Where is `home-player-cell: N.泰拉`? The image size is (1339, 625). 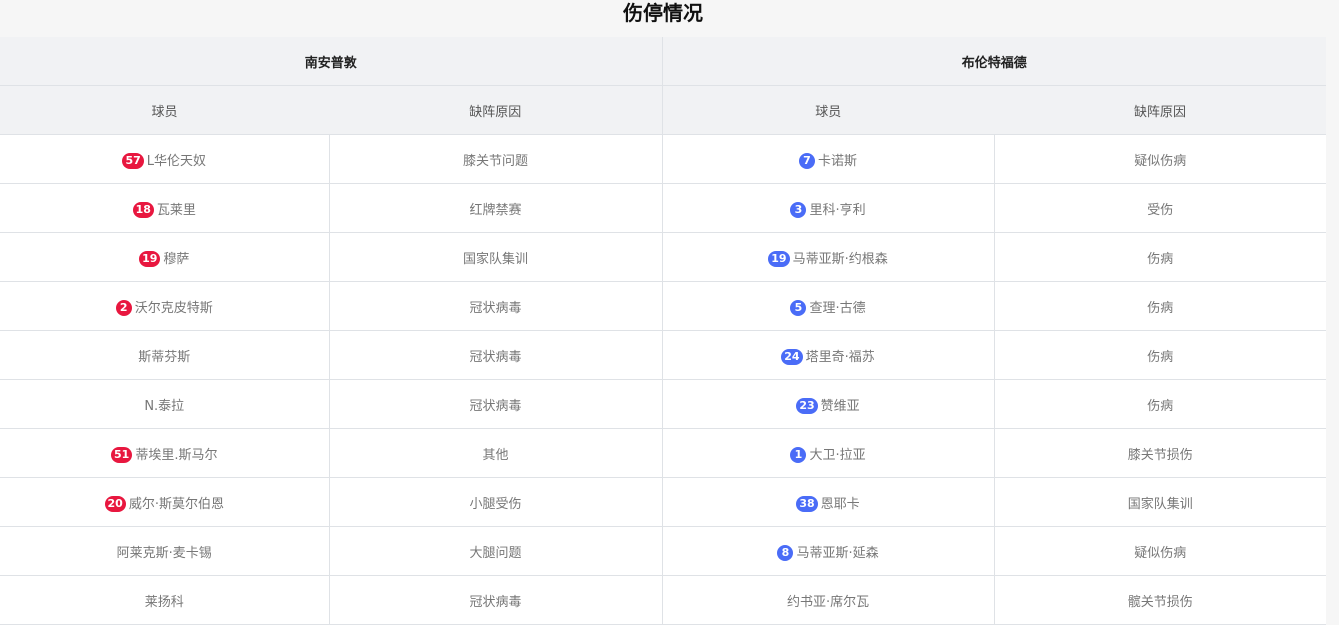
home-player-cell: N.泰拉 is located at coordinates (164, 404).